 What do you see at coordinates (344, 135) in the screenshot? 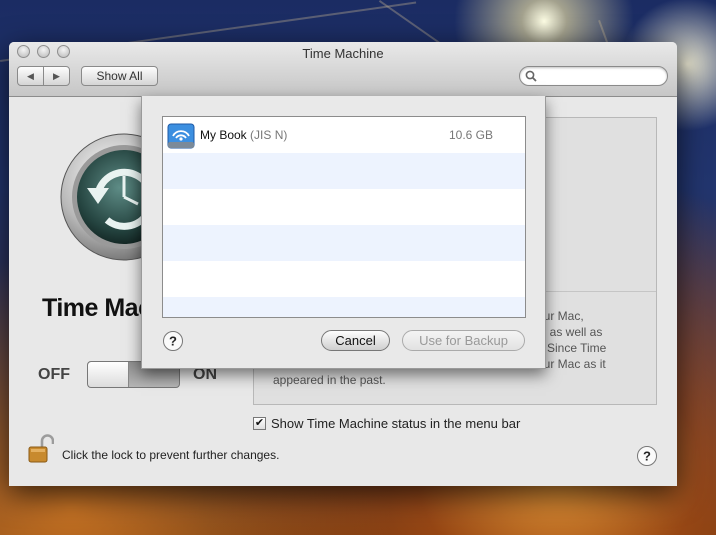
I see `disk-row: My Book (JIS N) 10.6 GB` at bounding box center [344, 135].